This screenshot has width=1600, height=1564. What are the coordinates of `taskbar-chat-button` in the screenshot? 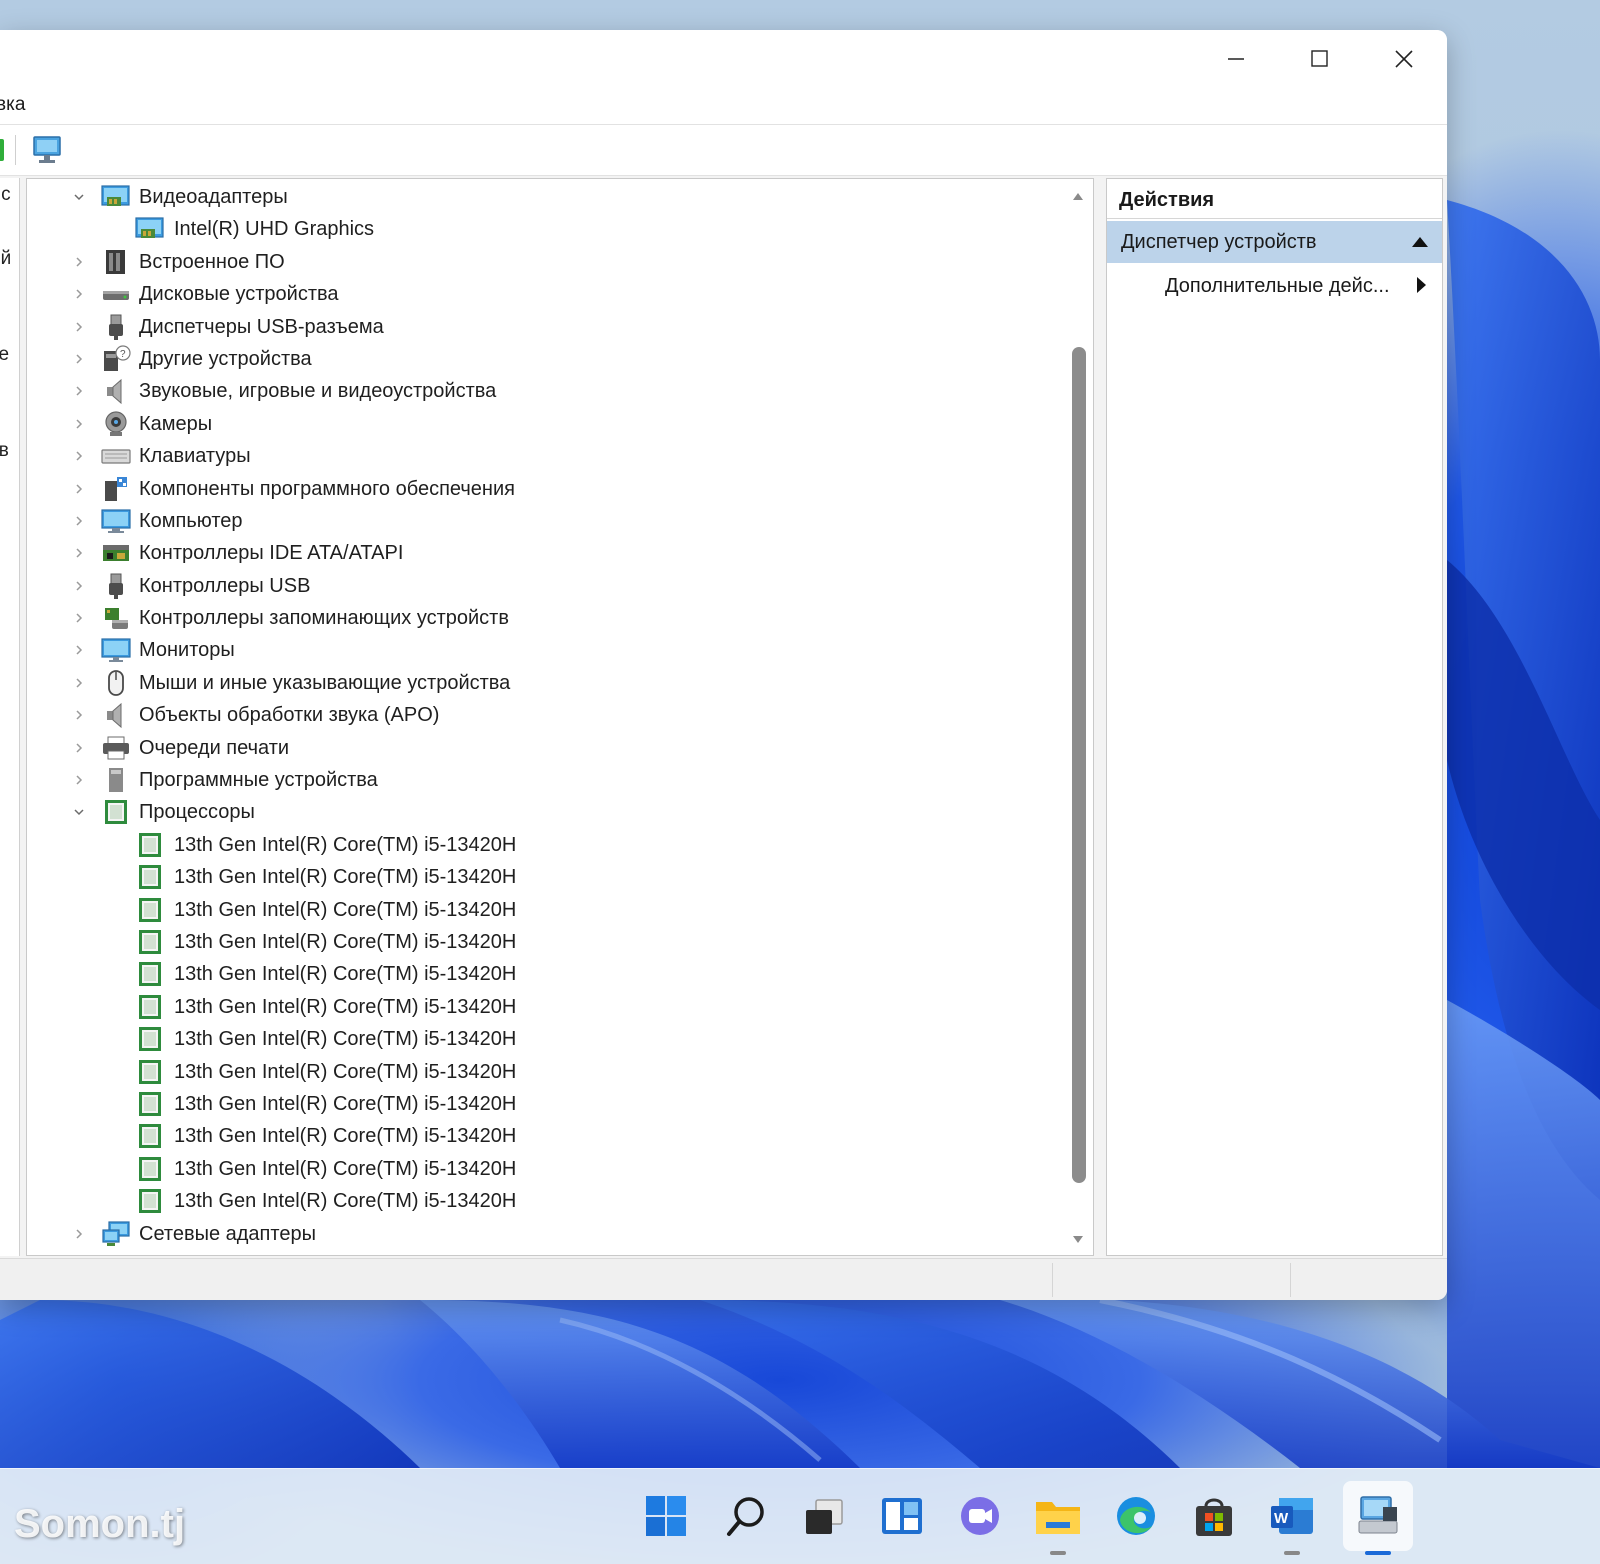 It's located at (980, 1516).